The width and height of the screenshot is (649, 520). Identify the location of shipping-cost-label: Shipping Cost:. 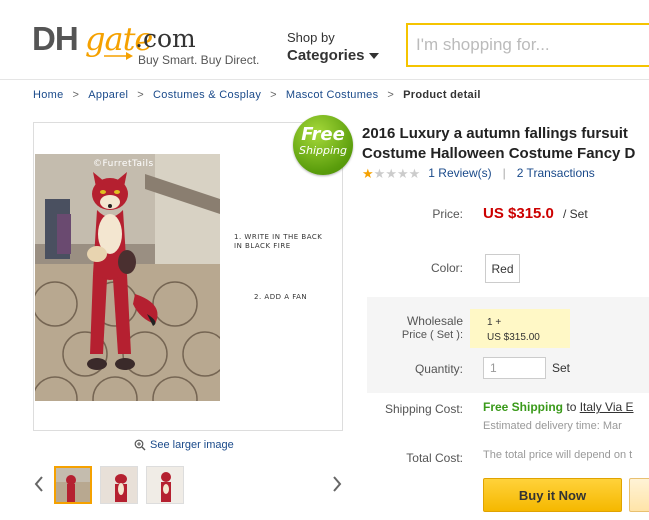
(423, 409).